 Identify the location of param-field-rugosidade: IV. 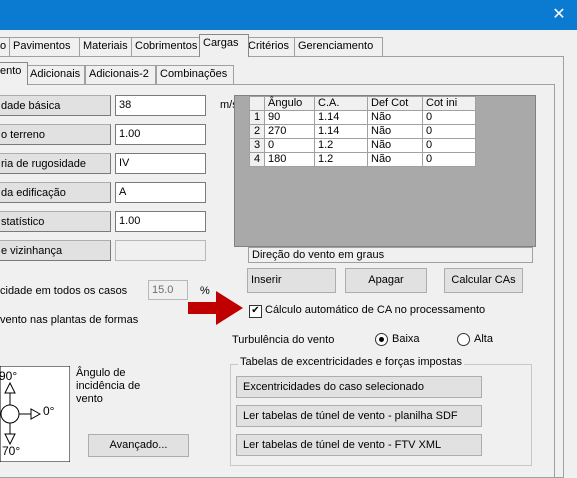
(160, 163).